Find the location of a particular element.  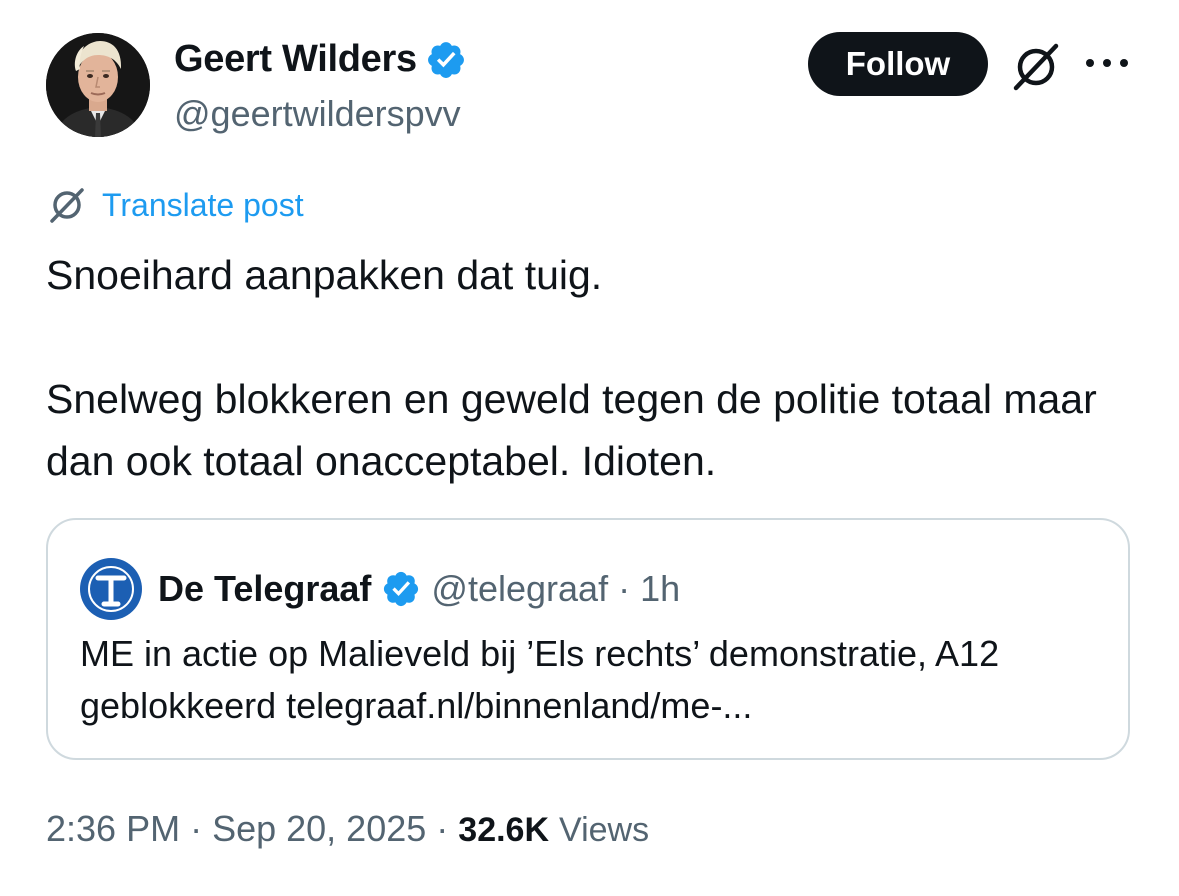

more-icon is located at coordinates (1107, 63).